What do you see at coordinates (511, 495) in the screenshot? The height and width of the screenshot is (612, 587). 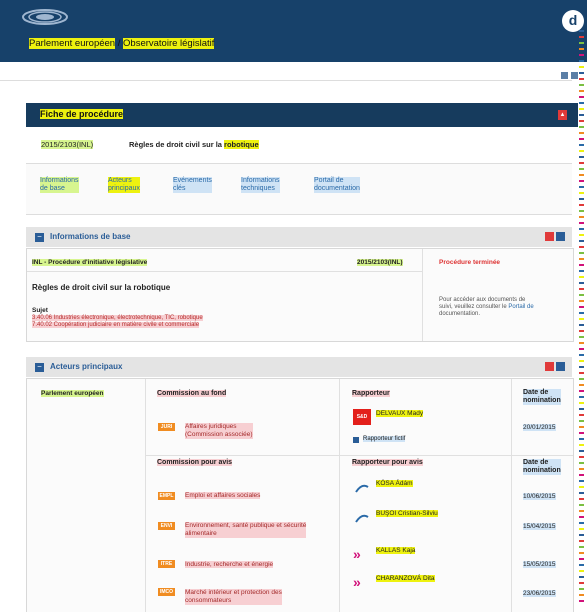 I see `divider` at bounding box center [511, 495].